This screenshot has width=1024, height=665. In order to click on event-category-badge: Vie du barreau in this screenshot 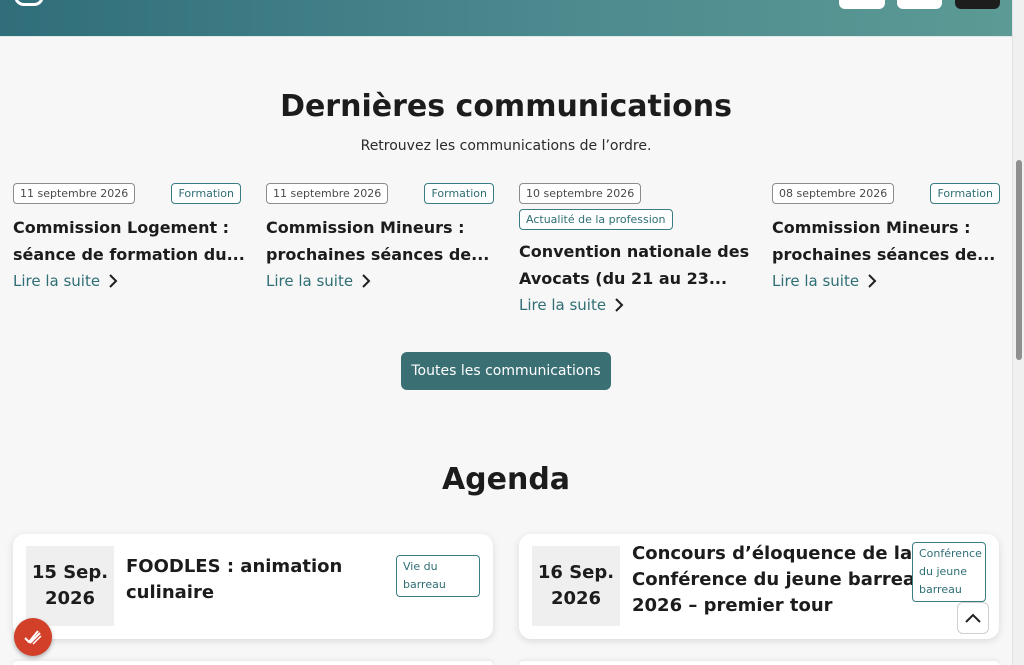, I will do `click(438, 576)`.